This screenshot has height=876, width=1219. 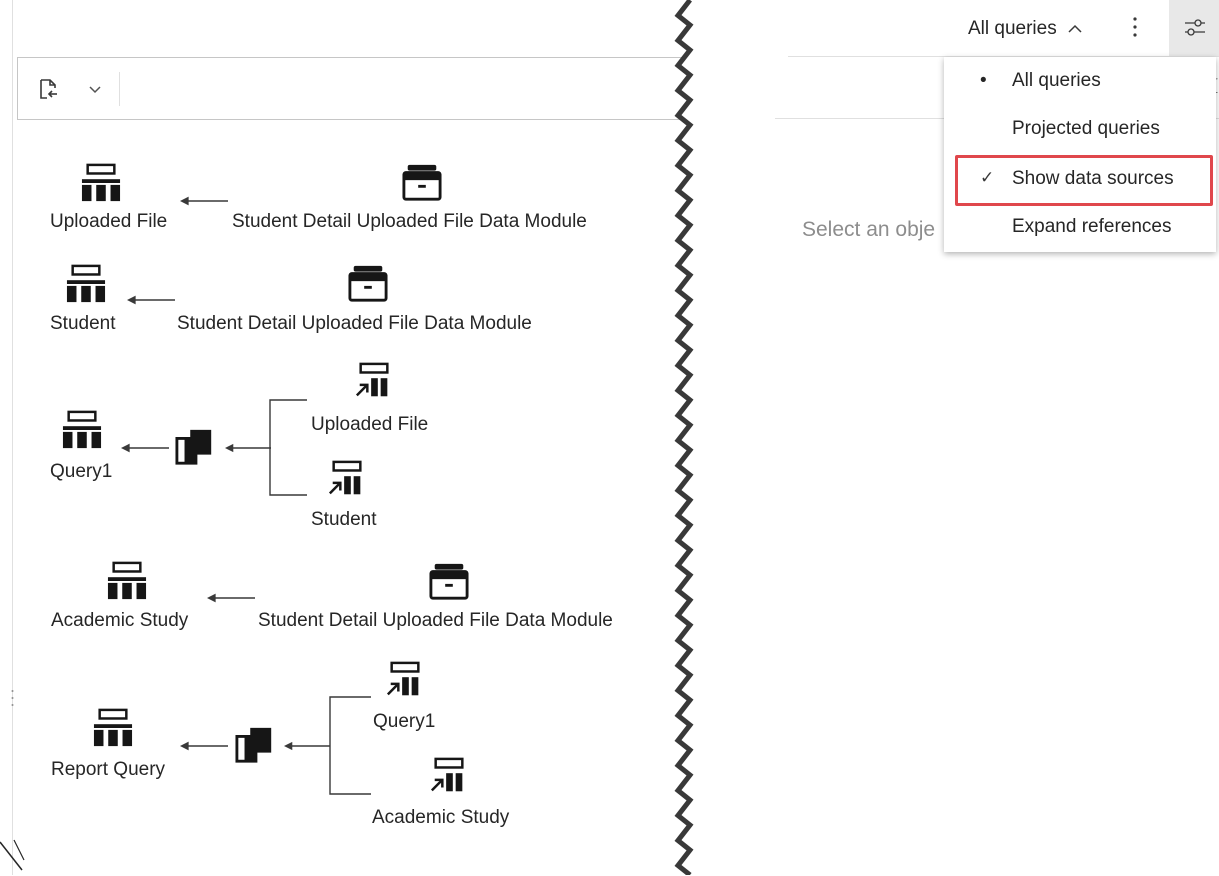 What do you see at coordinates (12, 437) in the screenshot?
I see `left-panel-border` at bounding box center [12, 437].